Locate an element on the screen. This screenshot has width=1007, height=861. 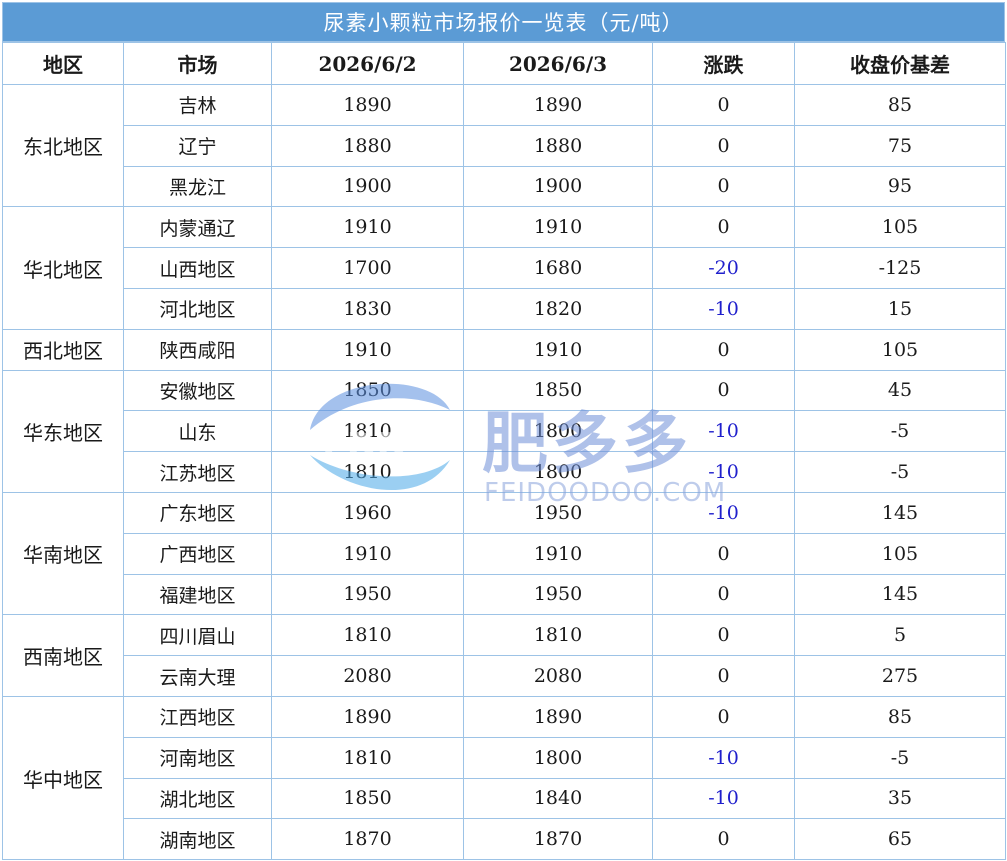
basis-cell: 85 is located at coordinates (900, 105).